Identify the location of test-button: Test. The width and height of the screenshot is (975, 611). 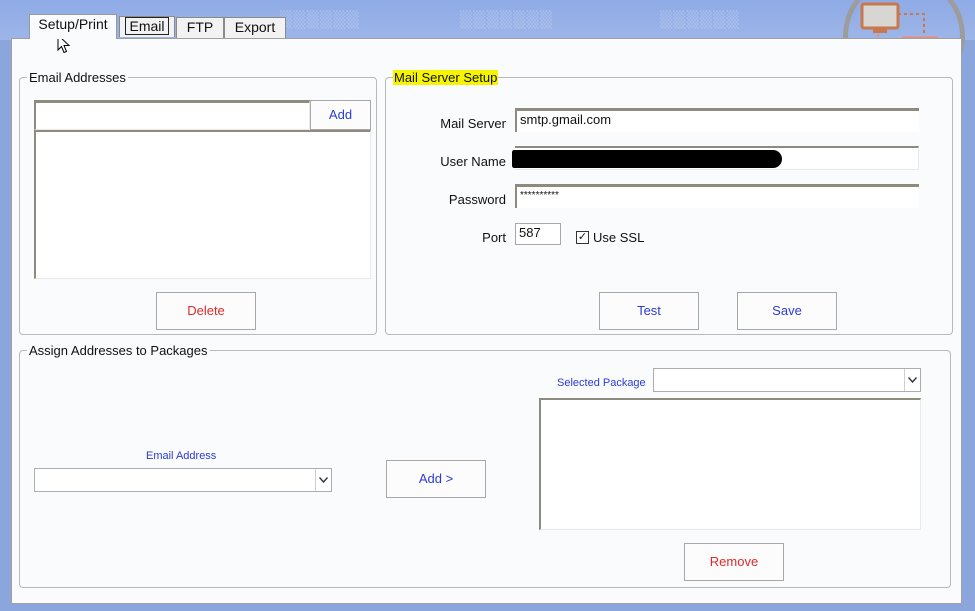
(649, 311).